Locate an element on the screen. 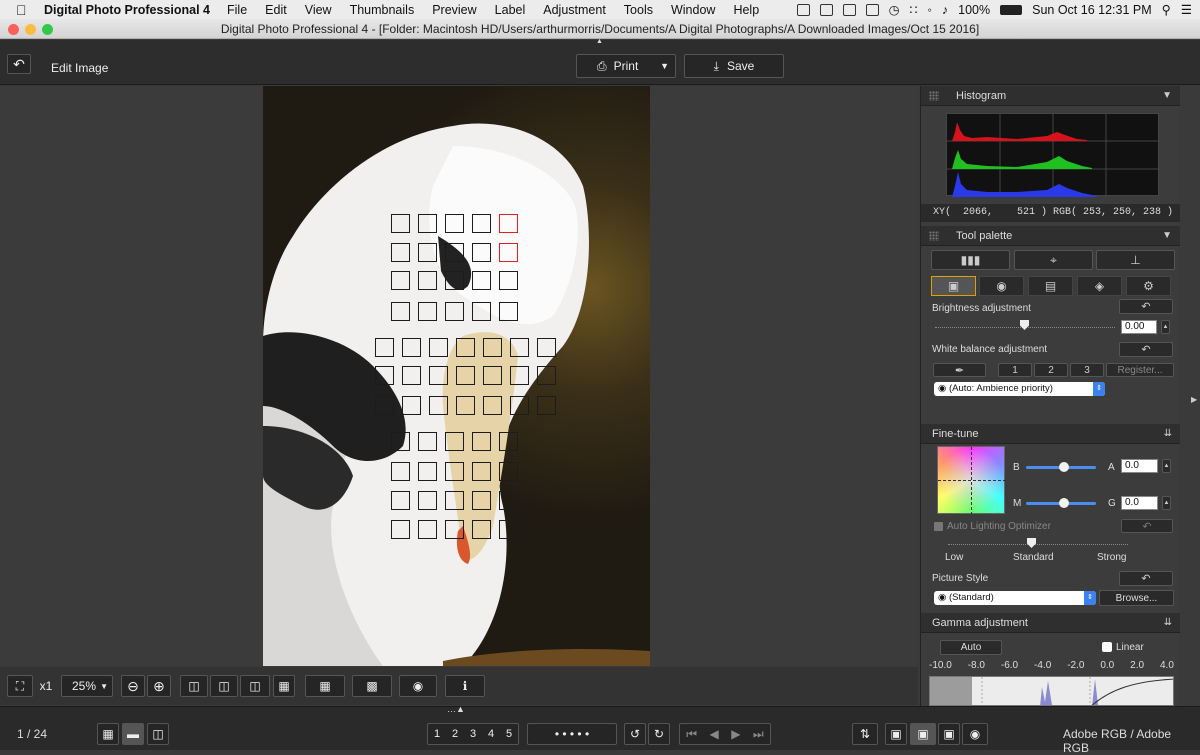 The image size is (1200, 755). rating-1: 1 is located at coordinates (437, 734).